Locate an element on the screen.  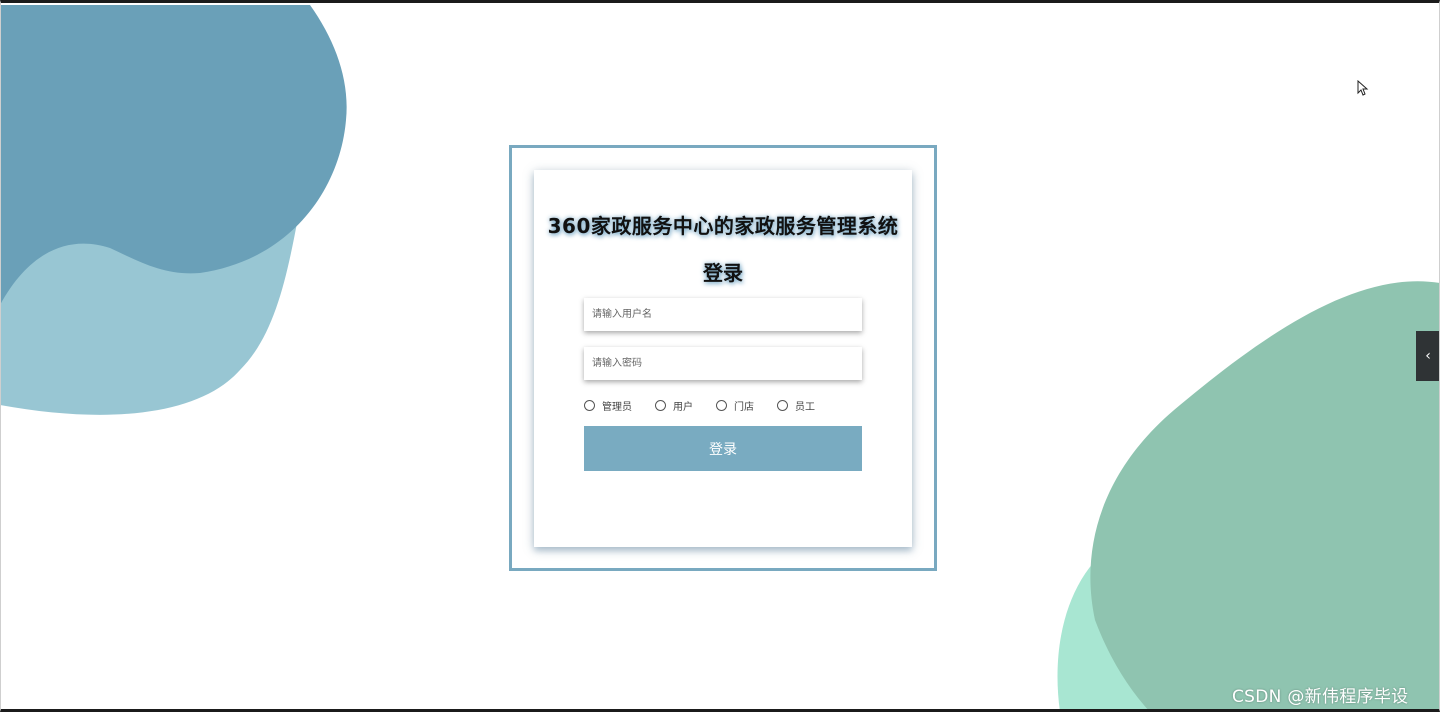
role-label: 门店 is located at coordinates (744, 407).